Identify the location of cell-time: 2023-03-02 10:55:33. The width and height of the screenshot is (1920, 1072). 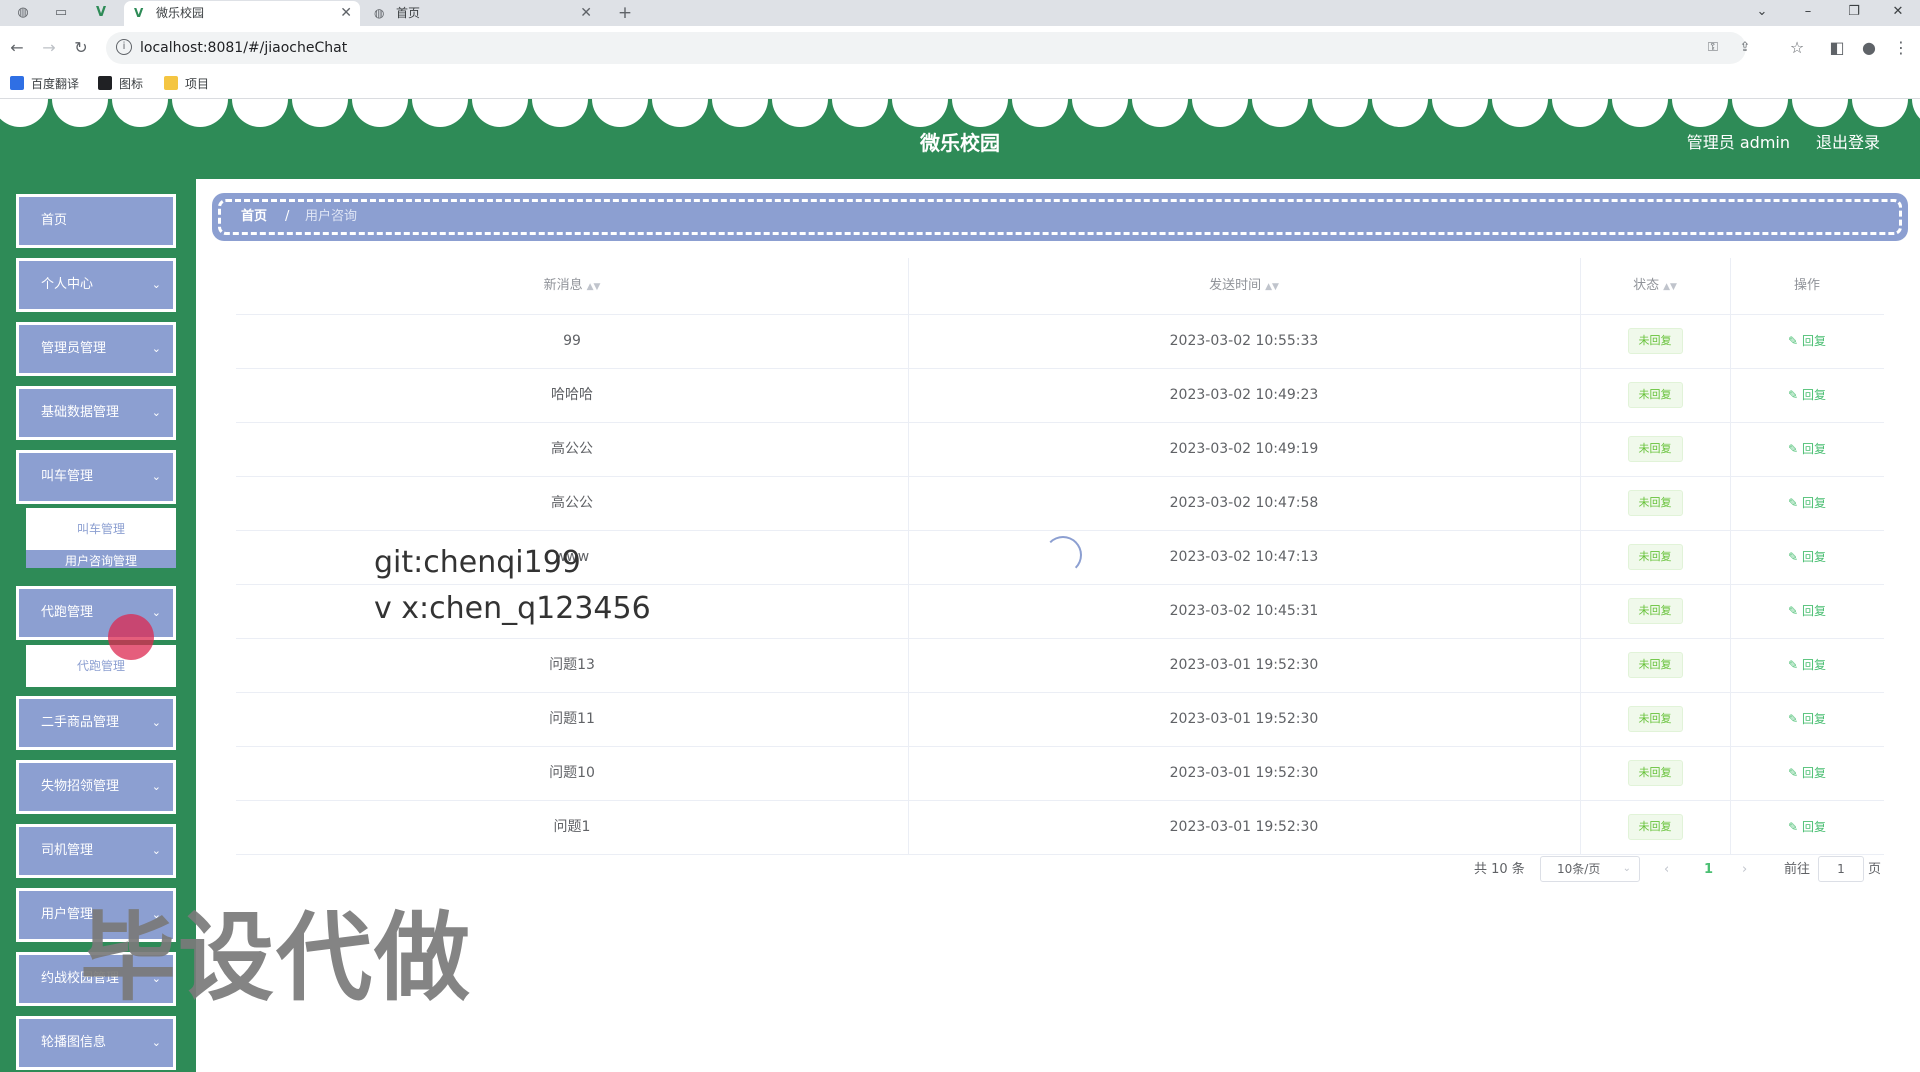
(1244, 341).